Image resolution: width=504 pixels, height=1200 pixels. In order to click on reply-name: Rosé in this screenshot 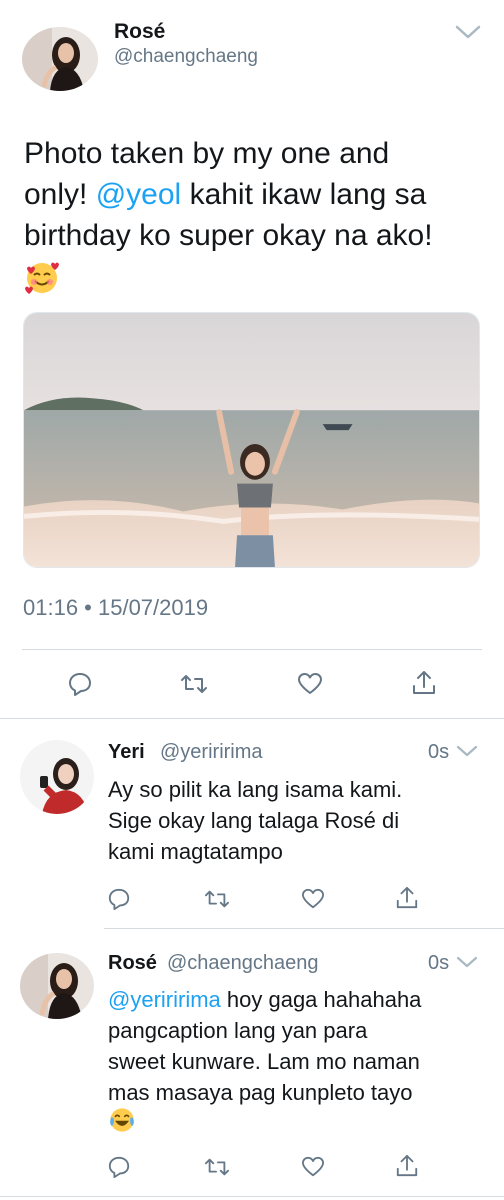, I will do `click(132, 963)`.